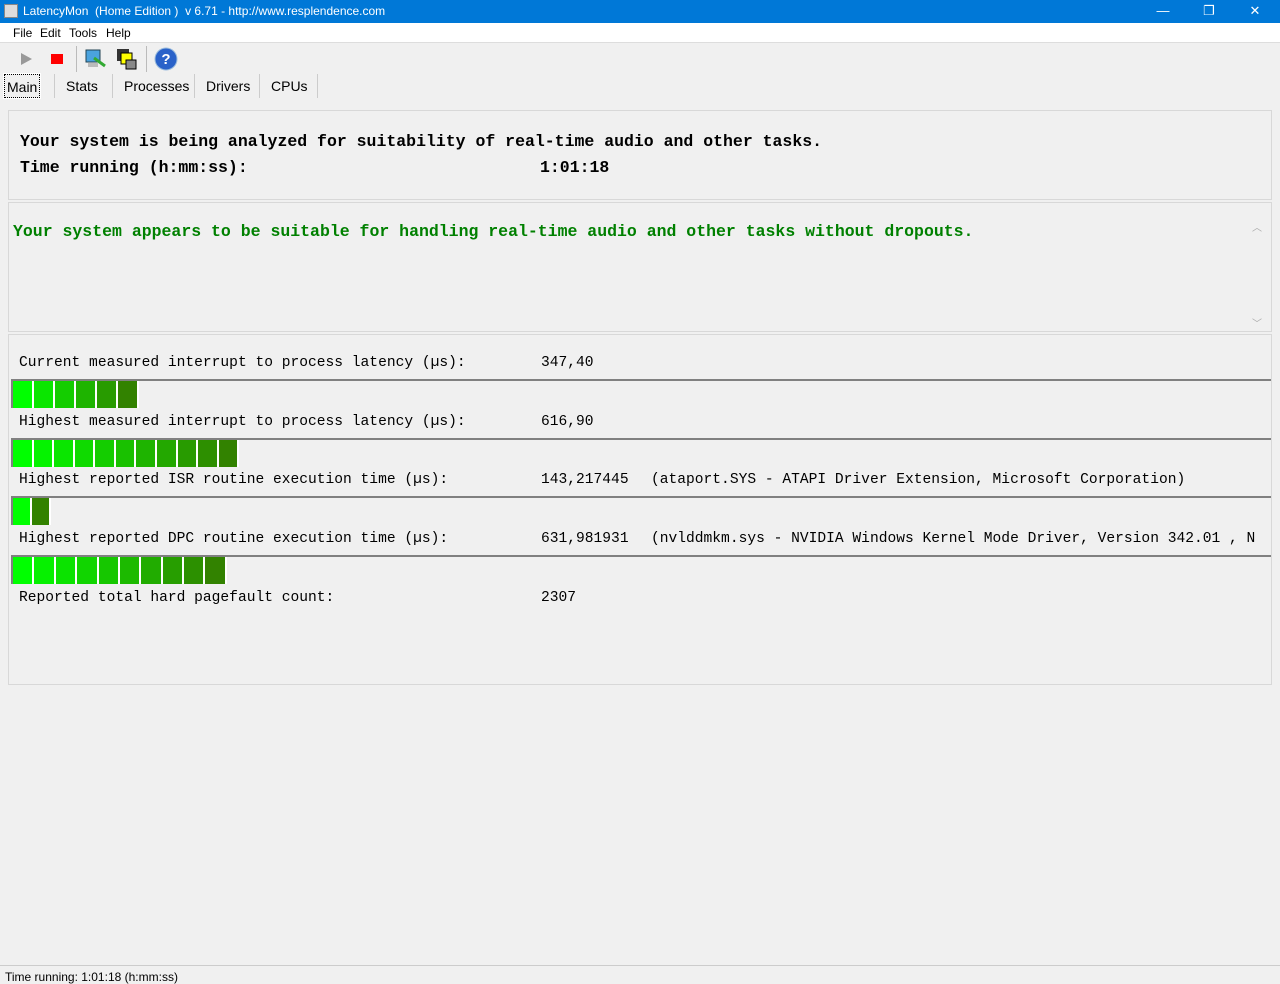 The height and width of the screenshot is (984, 1280). I want to click on time-running-label: Time running (h:mm:ss):, so click(134, 167).